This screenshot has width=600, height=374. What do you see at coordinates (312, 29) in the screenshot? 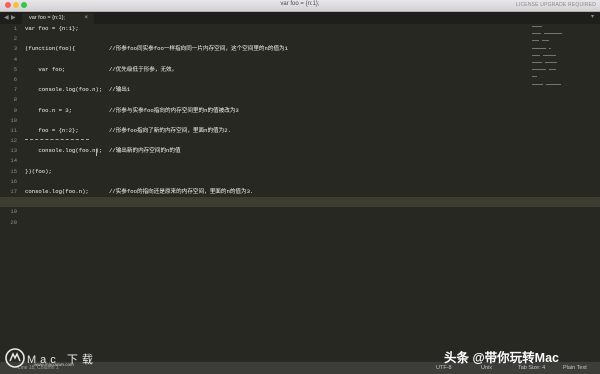
I see `code-line: var foo = {n:1};` at bounding box center [312, 29].